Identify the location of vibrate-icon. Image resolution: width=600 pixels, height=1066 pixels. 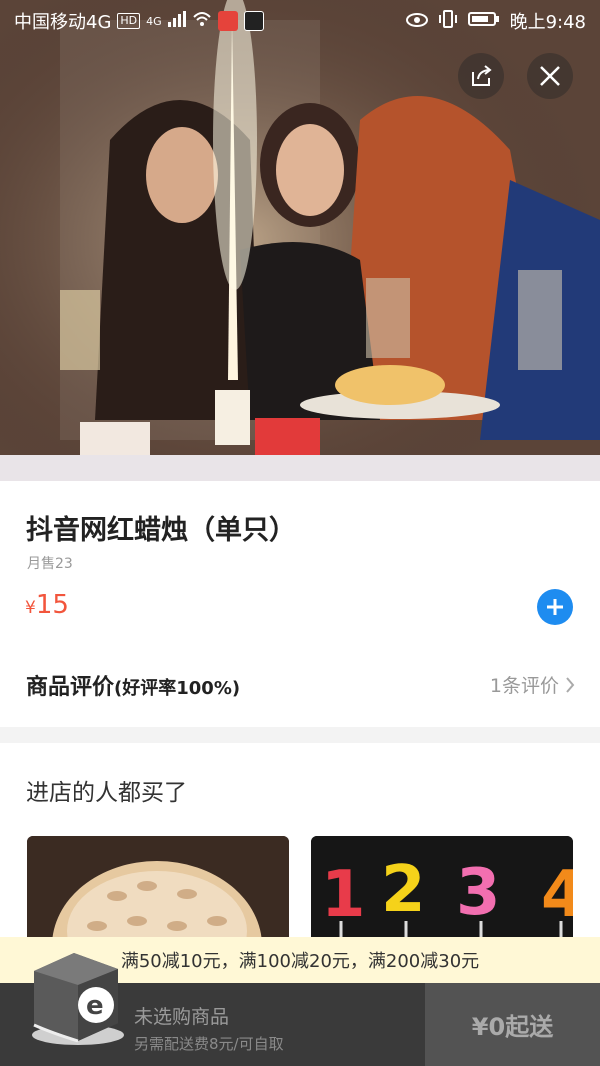
(448, 21).